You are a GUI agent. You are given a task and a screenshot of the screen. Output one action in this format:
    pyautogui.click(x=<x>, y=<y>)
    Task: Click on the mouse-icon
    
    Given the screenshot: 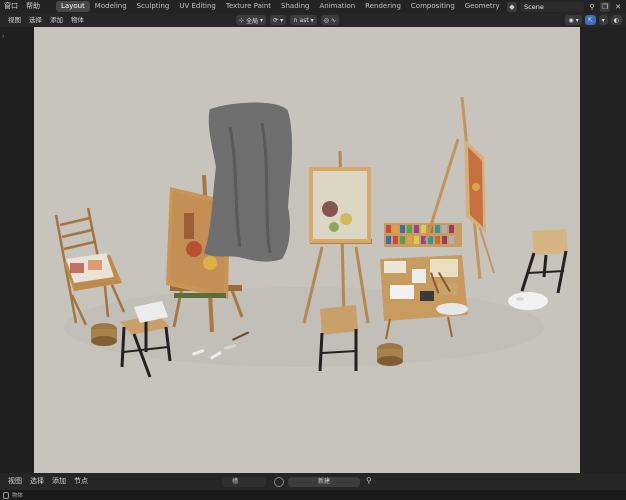 What is the action you would take?
    pyautogui.click(x=6, y=495)
    